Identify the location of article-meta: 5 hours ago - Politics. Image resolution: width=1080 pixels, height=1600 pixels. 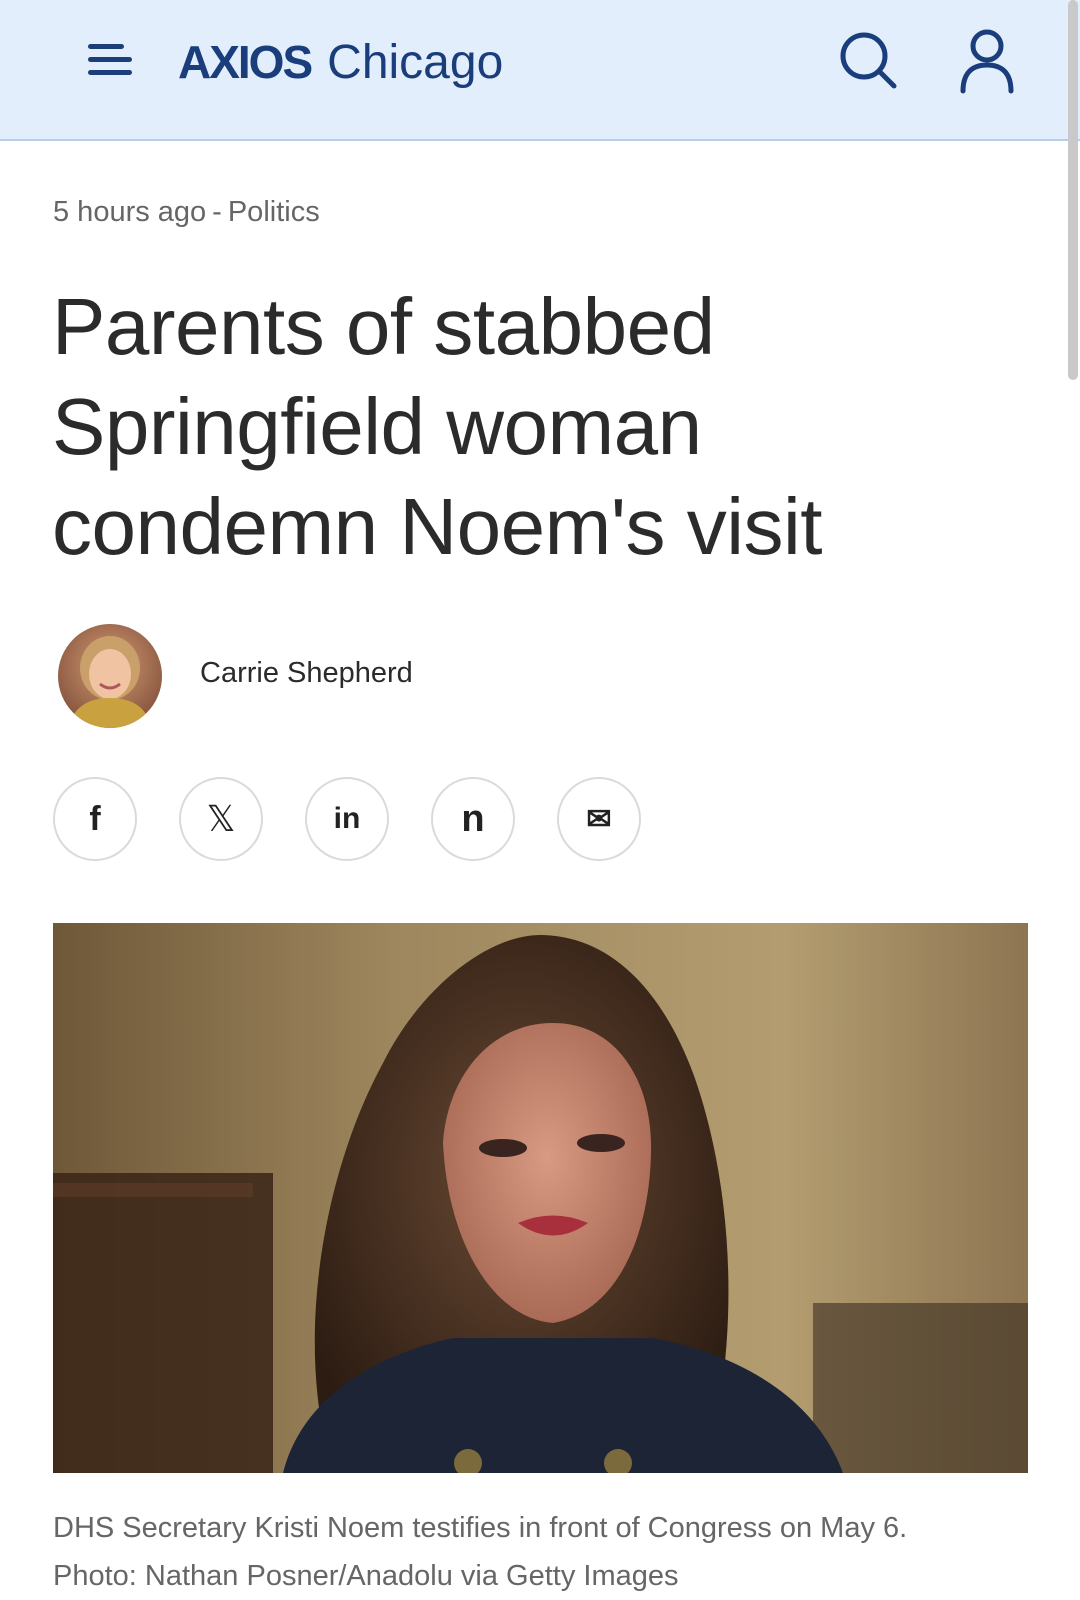
(186, 212).